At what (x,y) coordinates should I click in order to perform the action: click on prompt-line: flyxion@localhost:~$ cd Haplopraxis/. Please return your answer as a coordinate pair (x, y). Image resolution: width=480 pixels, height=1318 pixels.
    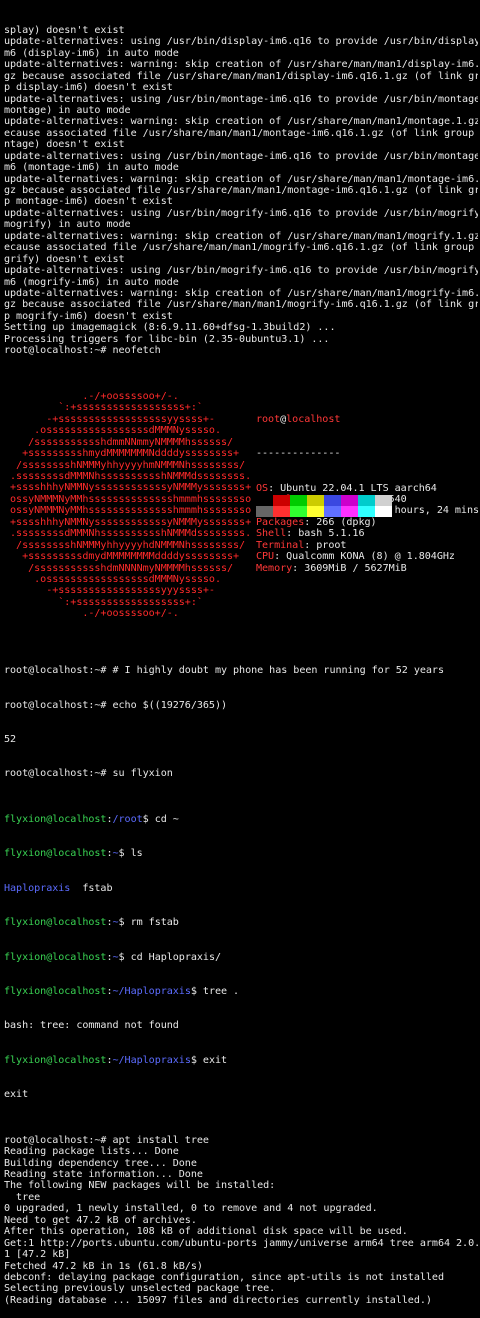
    Looking at the image, I should click on (112, 957).